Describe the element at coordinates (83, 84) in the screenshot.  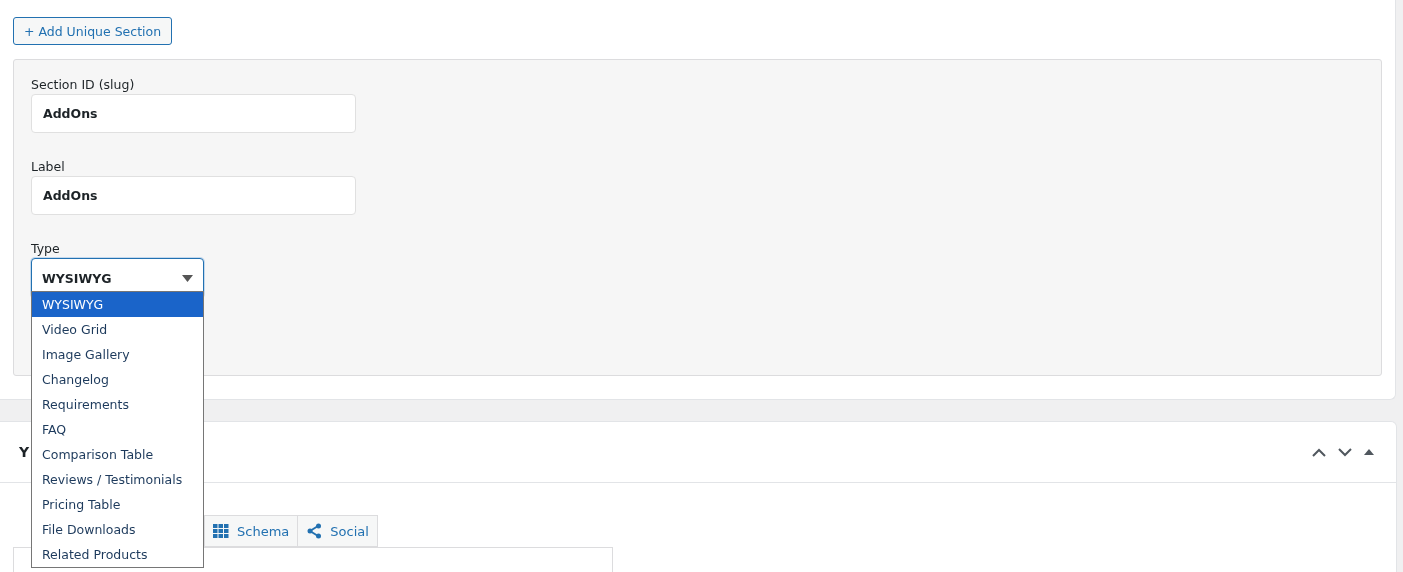
I see `field-label: Section ID (slug)` at that location.